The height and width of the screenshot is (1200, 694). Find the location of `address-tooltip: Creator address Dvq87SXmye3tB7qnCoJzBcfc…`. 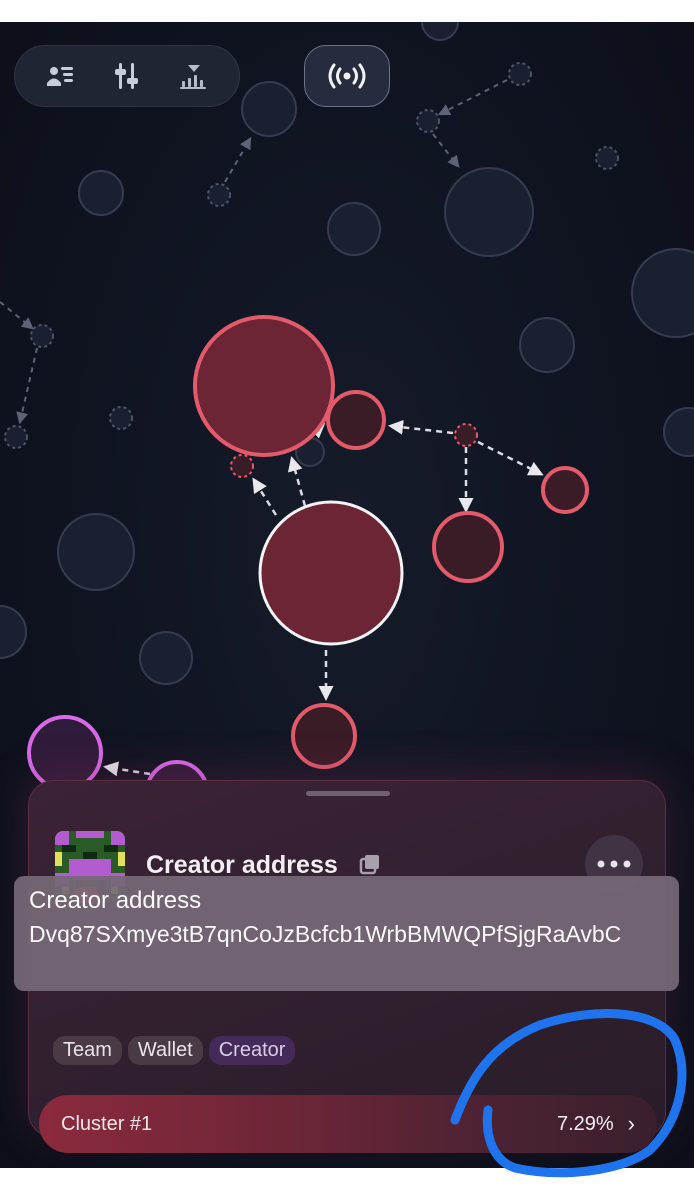

address-tooltip: Creator address Dvq87SXmye3tB7qnCoJzBcfc… is located at coordinates (346, 933).